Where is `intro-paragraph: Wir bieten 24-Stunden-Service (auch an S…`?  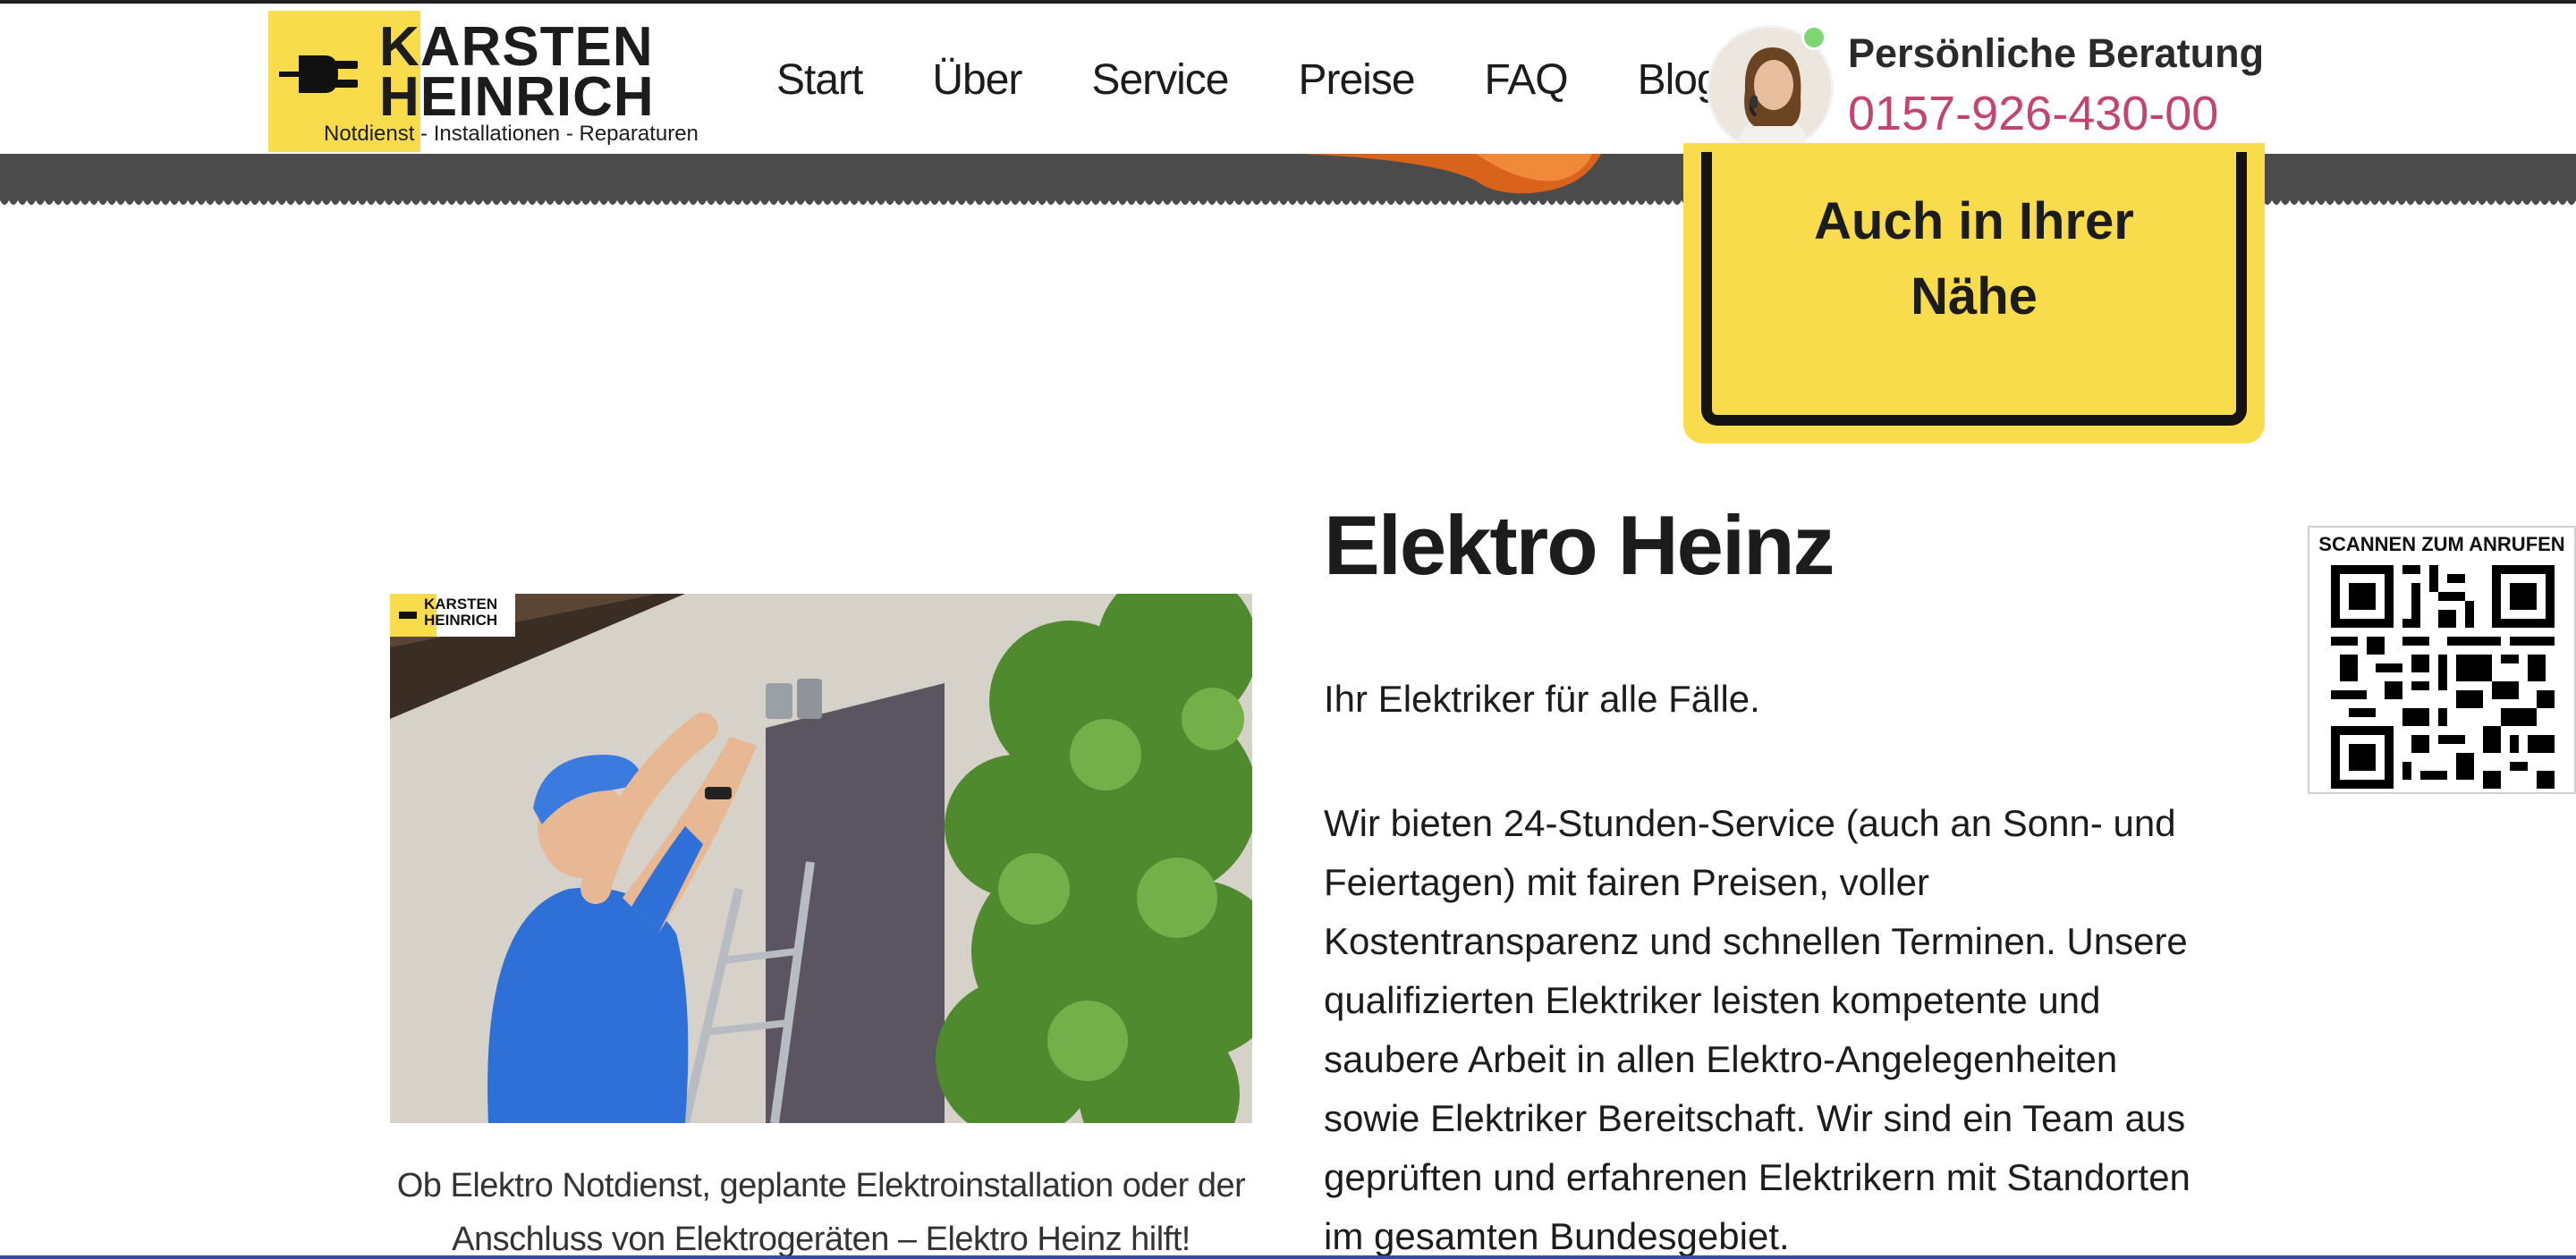
intro-paragraph: Wir bieten 24-Stunden-Service (auch an S… is located at coordinates (1757, 1029).